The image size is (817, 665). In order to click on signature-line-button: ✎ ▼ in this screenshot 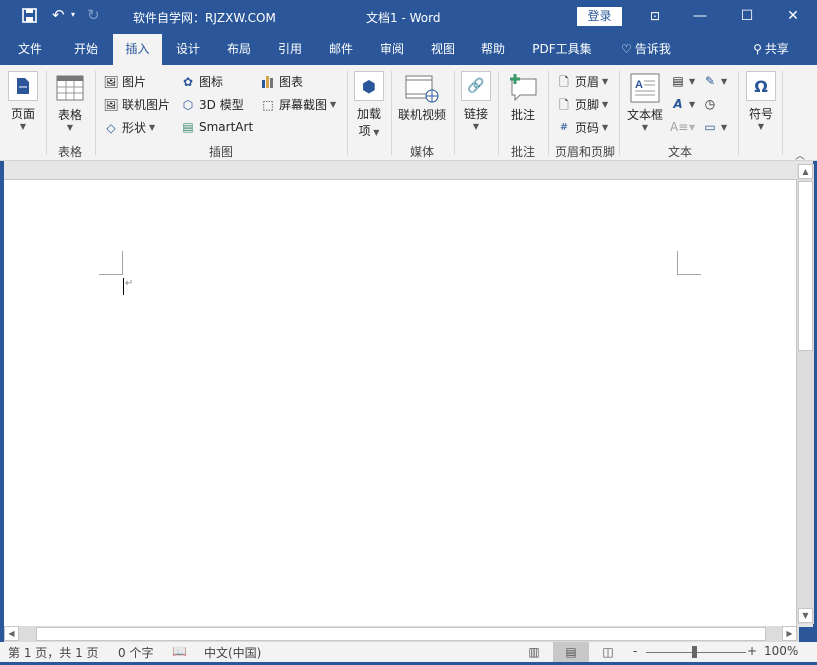, I will do `click(714, 81)`.